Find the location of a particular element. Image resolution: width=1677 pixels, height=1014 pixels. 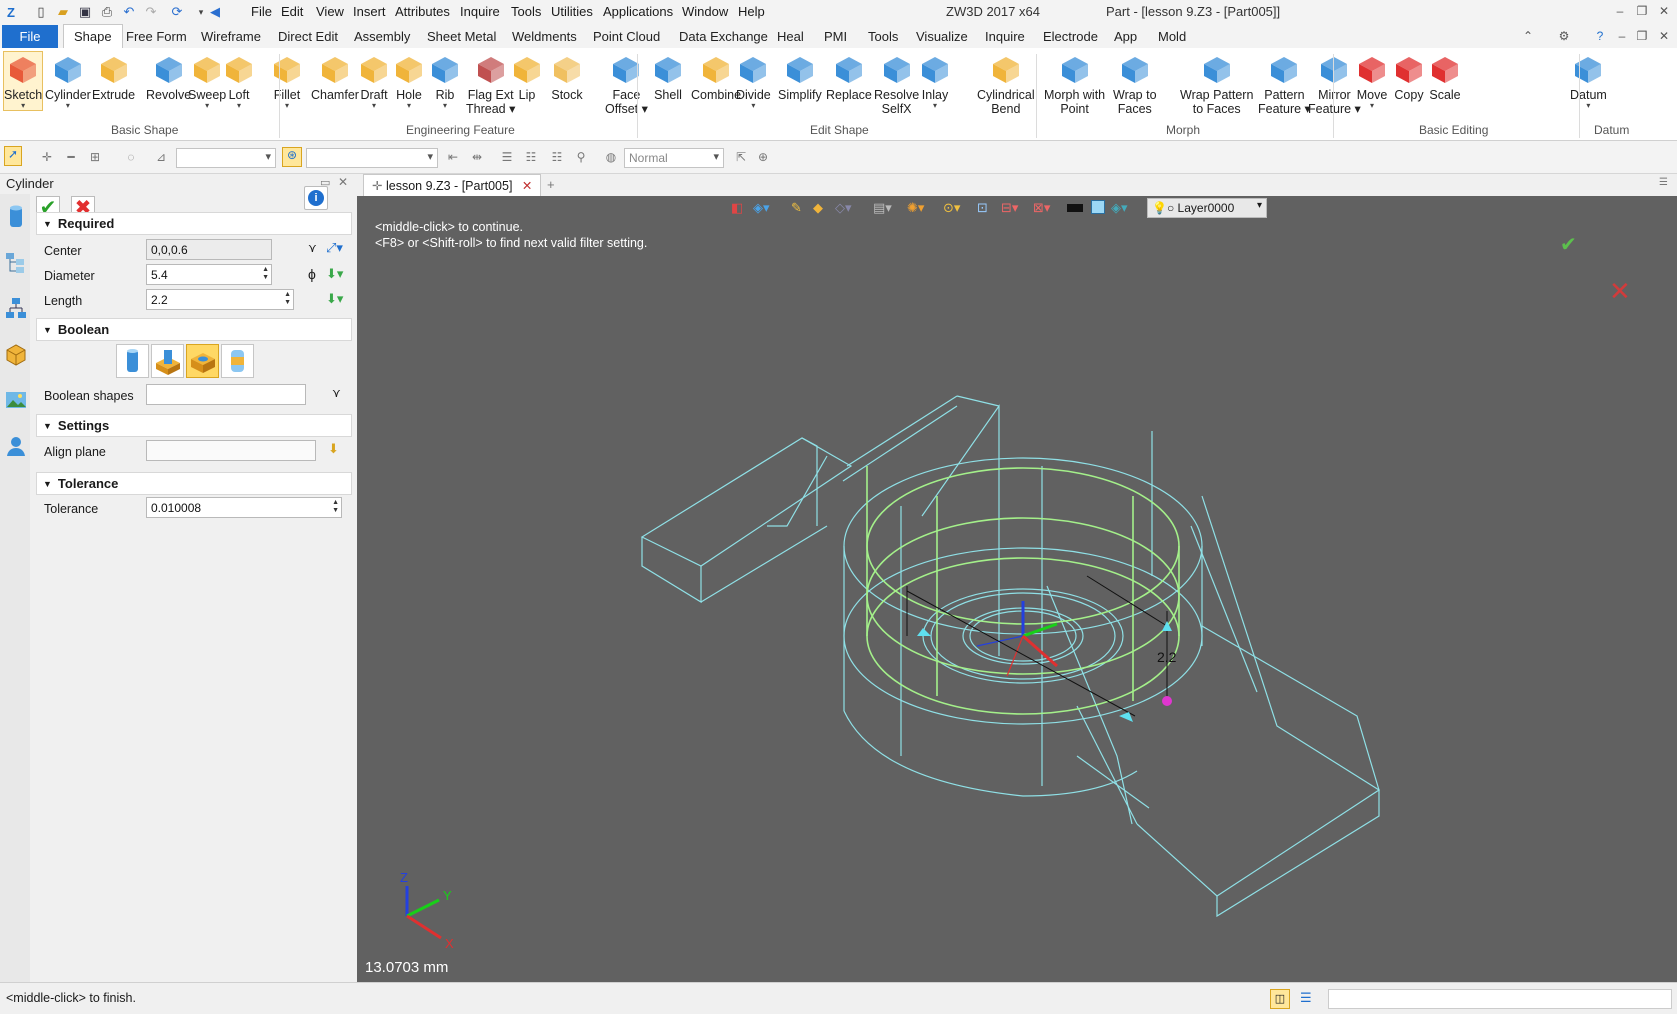

center-expand-icon: ⋎ is located at coordinates (312, 248).